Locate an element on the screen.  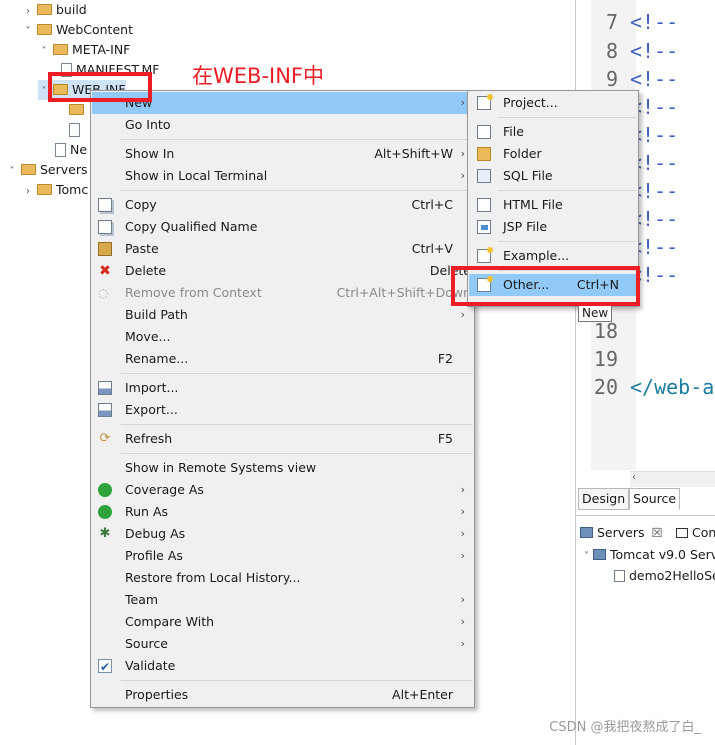
tree-item-lib is located at coordinates (77, 110).